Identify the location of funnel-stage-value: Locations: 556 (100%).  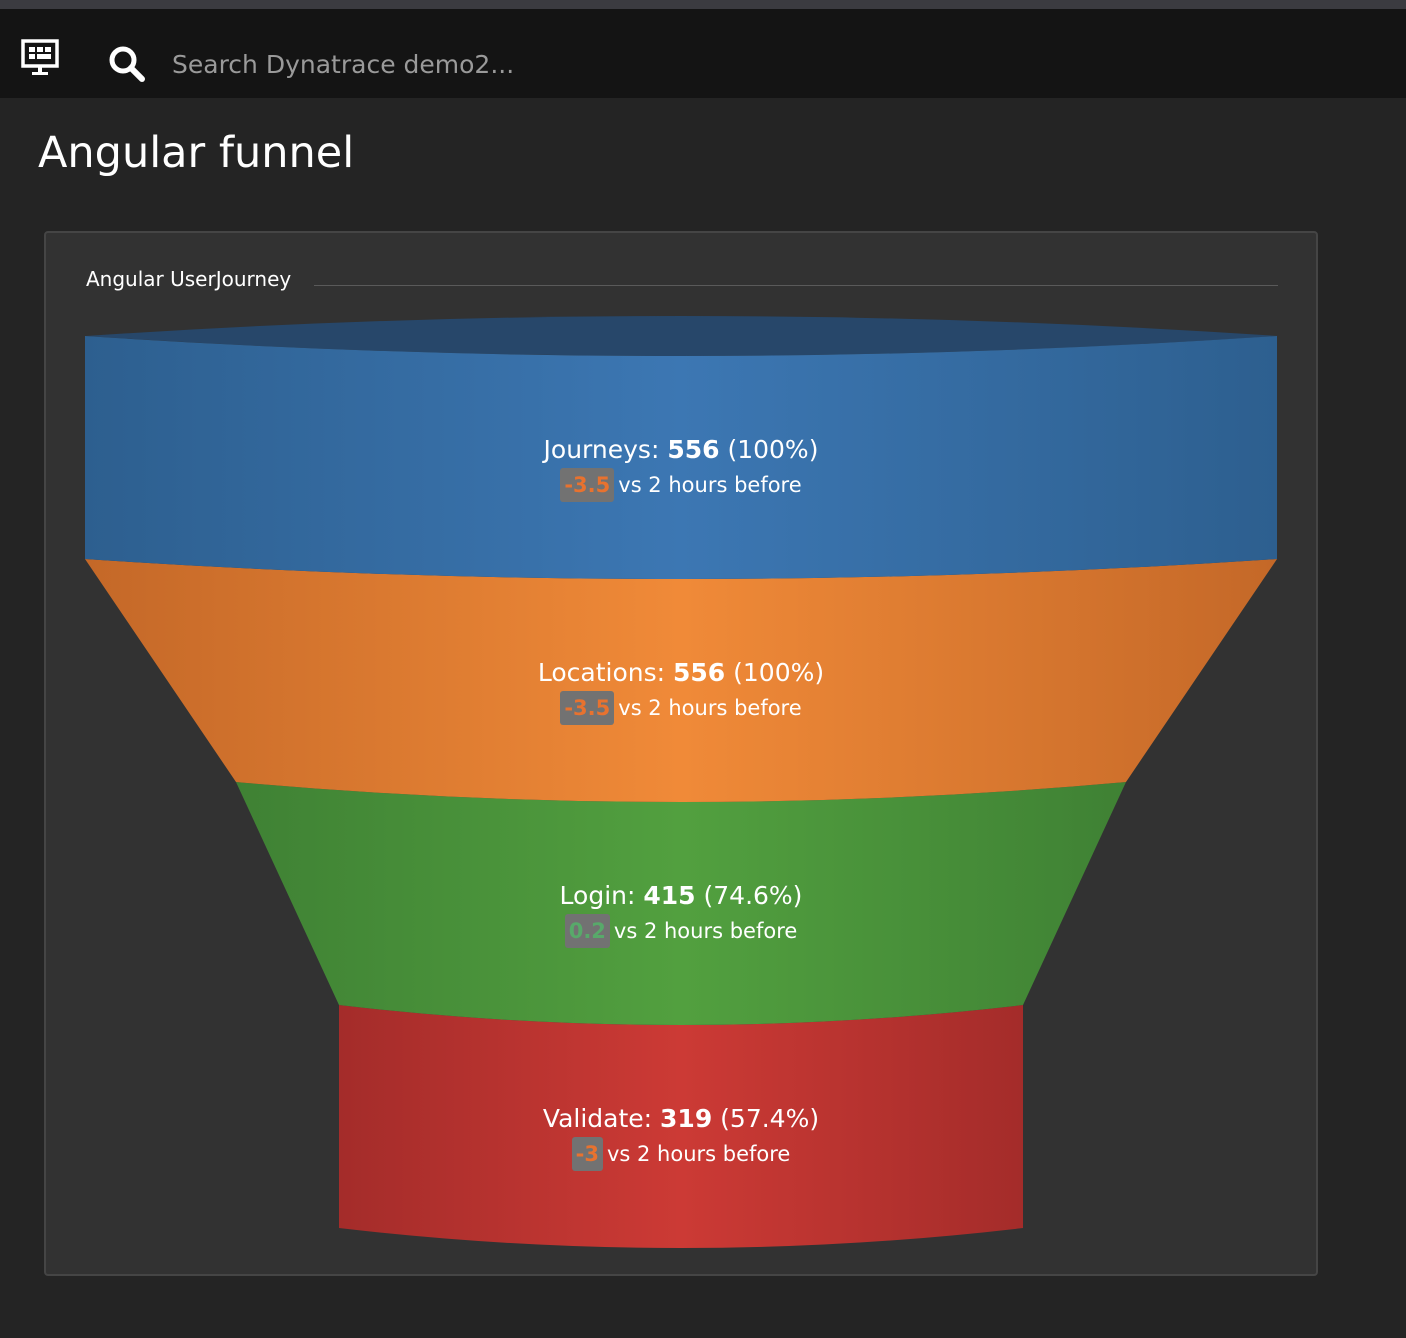
(681, 673).